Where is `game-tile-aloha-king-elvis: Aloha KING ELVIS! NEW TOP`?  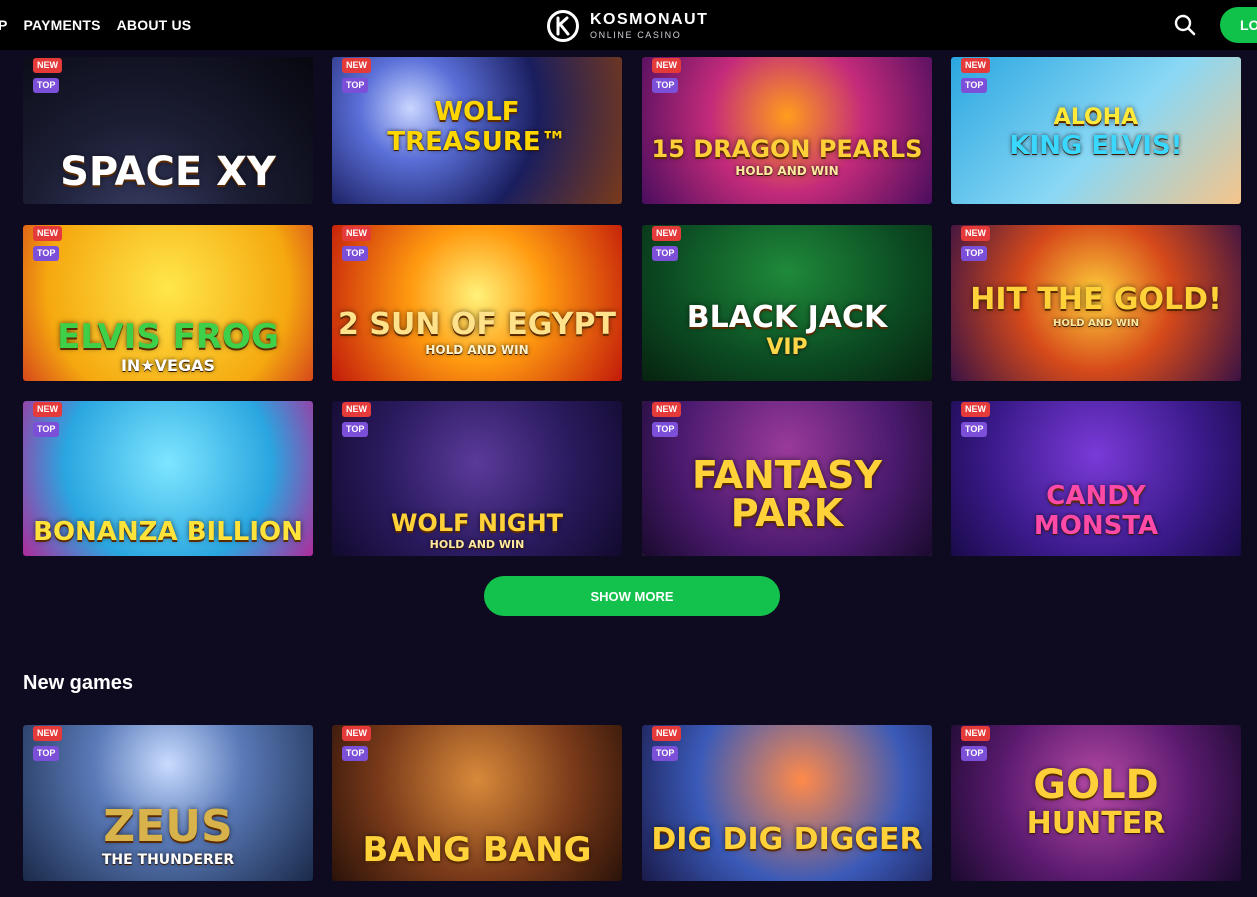
game-tile-aloha-king-elvis: Aloha KING ELVIS! NEW TOP is located at coordinates (1096, 130).